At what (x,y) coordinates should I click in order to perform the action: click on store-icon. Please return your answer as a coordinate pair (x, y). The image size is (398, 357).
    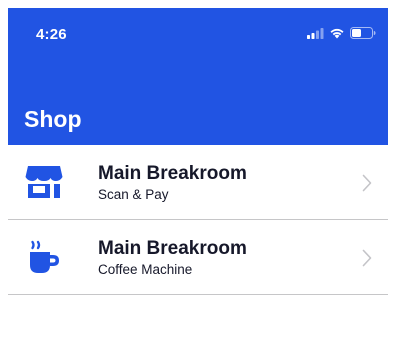
    Looking at the image, I should click on (44, 182).